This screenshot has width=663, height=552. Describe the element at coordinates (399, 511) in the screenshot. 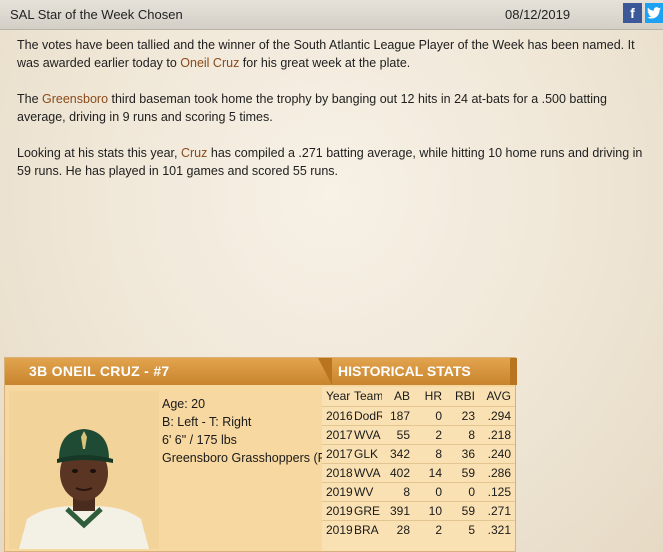

I see `stat-ab: 391` at that location.